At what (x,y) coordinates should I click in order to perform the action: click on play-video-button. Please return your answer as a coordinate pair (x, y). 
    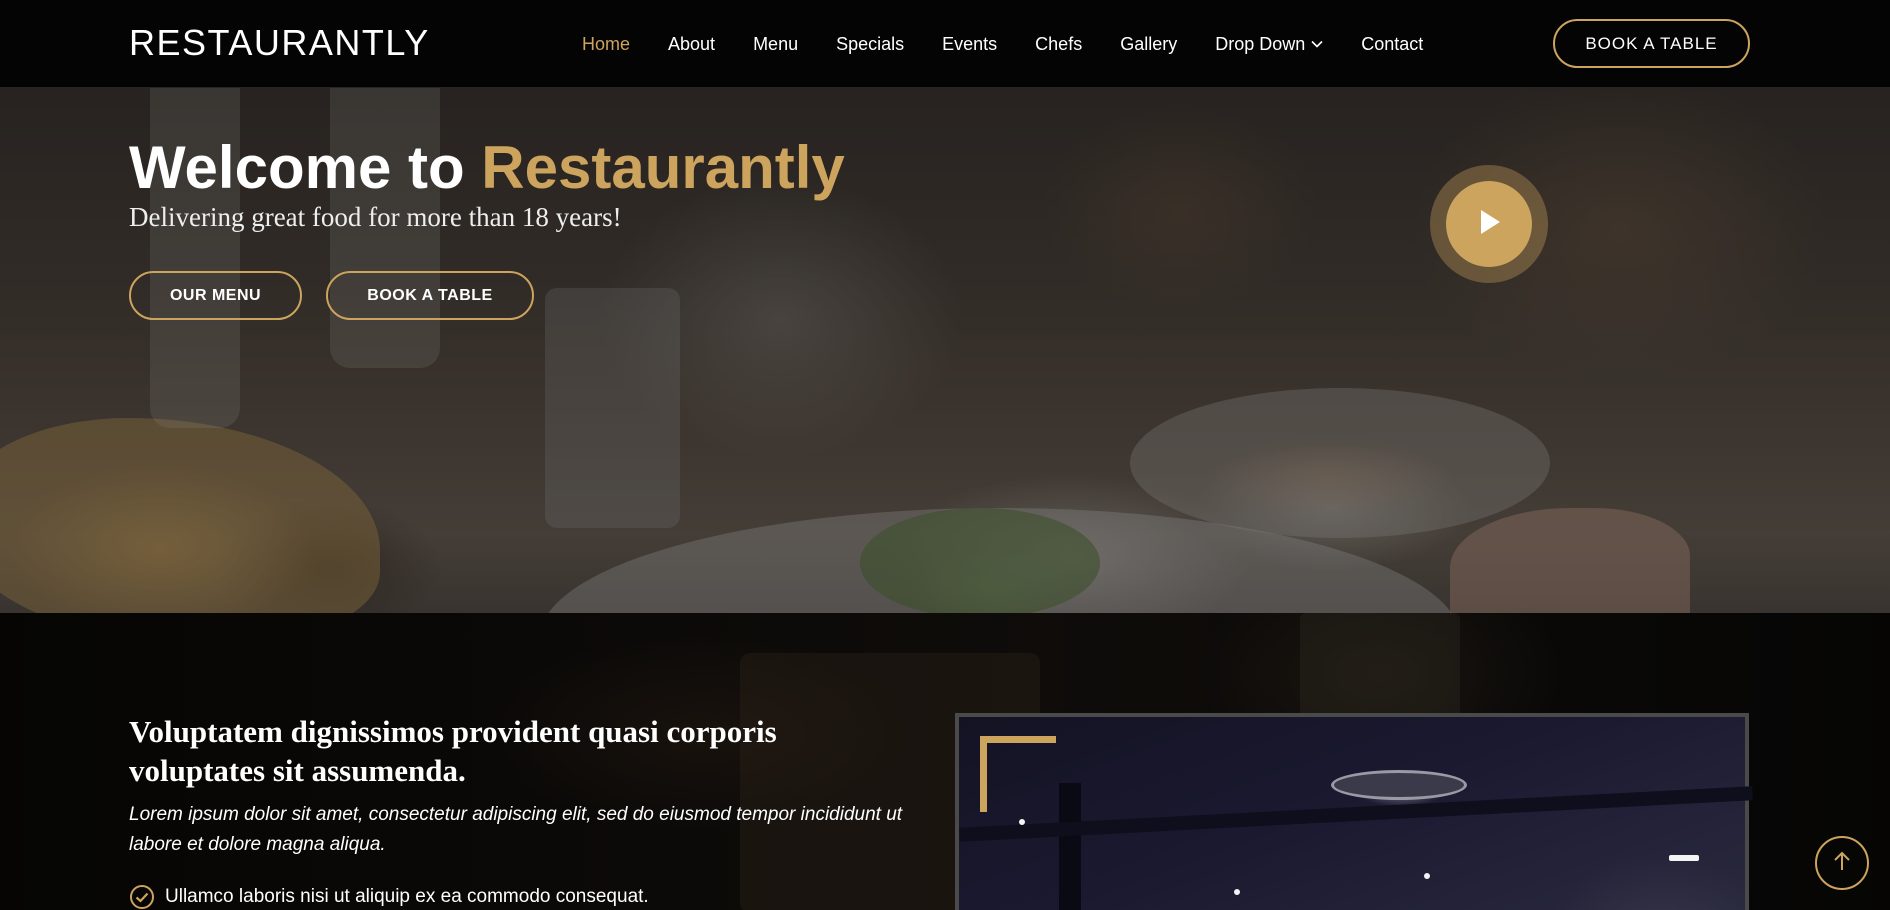
    Looking at the image, I should click on (1489, 224).